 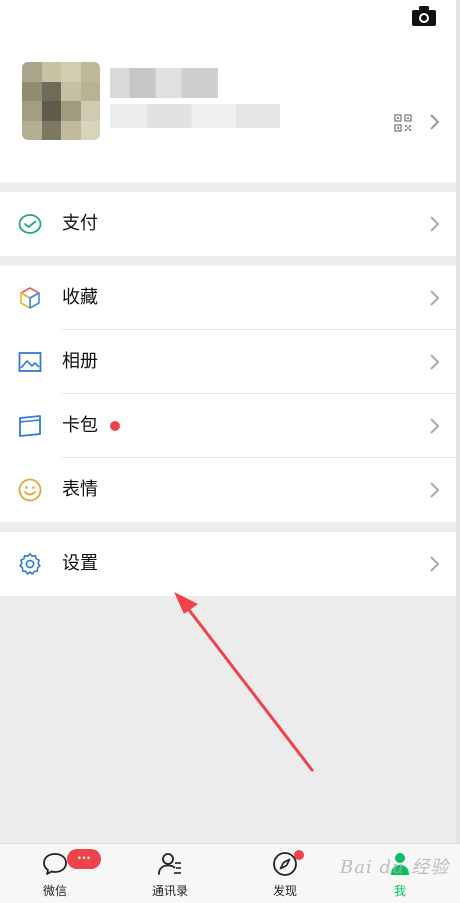 I want to click on menu-item-label: 卡包, so click(x=80, y=425).